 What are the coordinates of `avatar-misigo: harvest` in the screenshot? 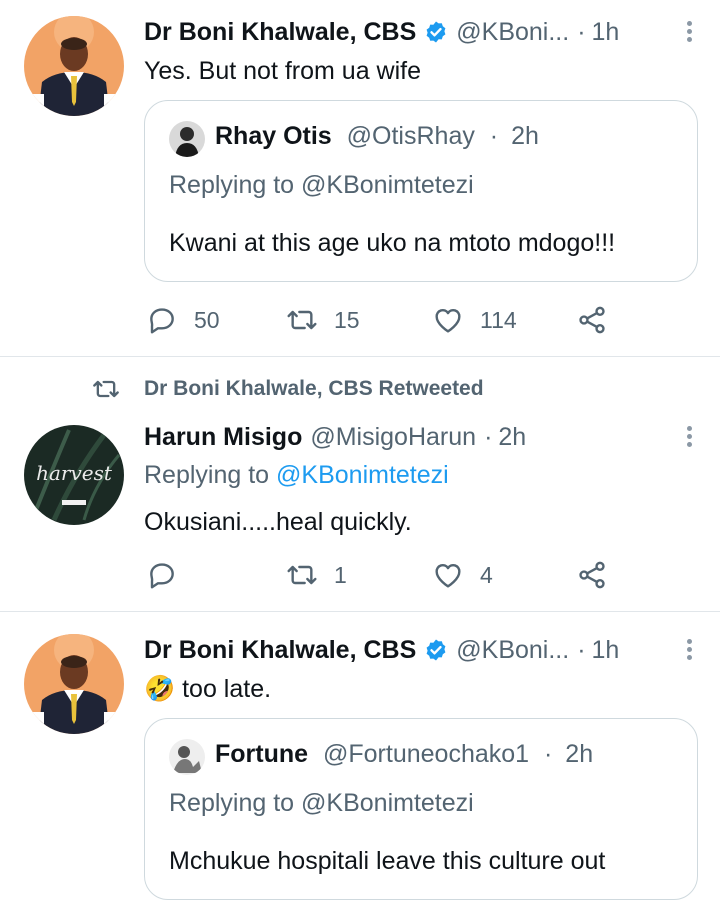 It's located at (74, 475).